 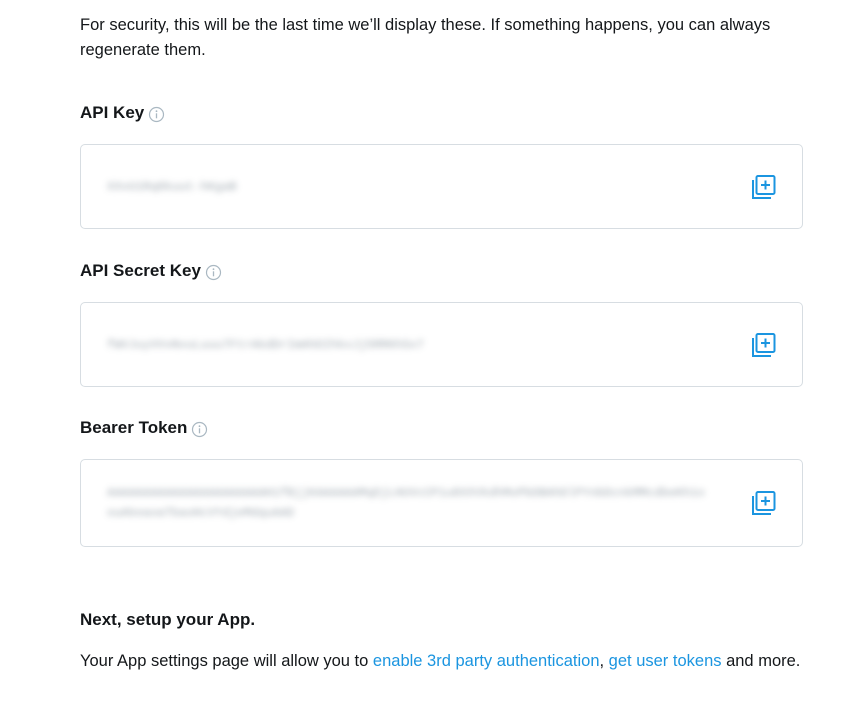 I want to click on enable-3rd-party-auth-link: enable 3rd party authentication, so click(x=486, y=661).